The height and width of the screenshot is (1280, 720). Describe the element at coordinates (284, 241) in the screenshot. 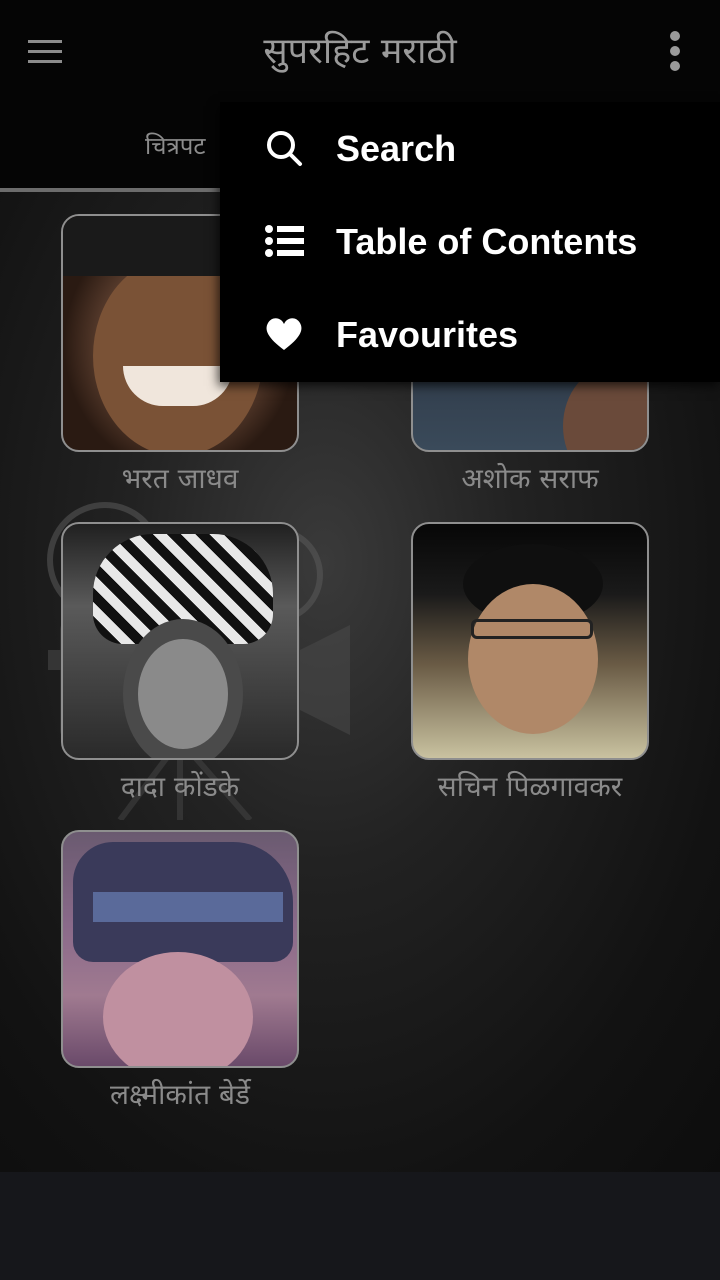

I see `list-icon` at that location.